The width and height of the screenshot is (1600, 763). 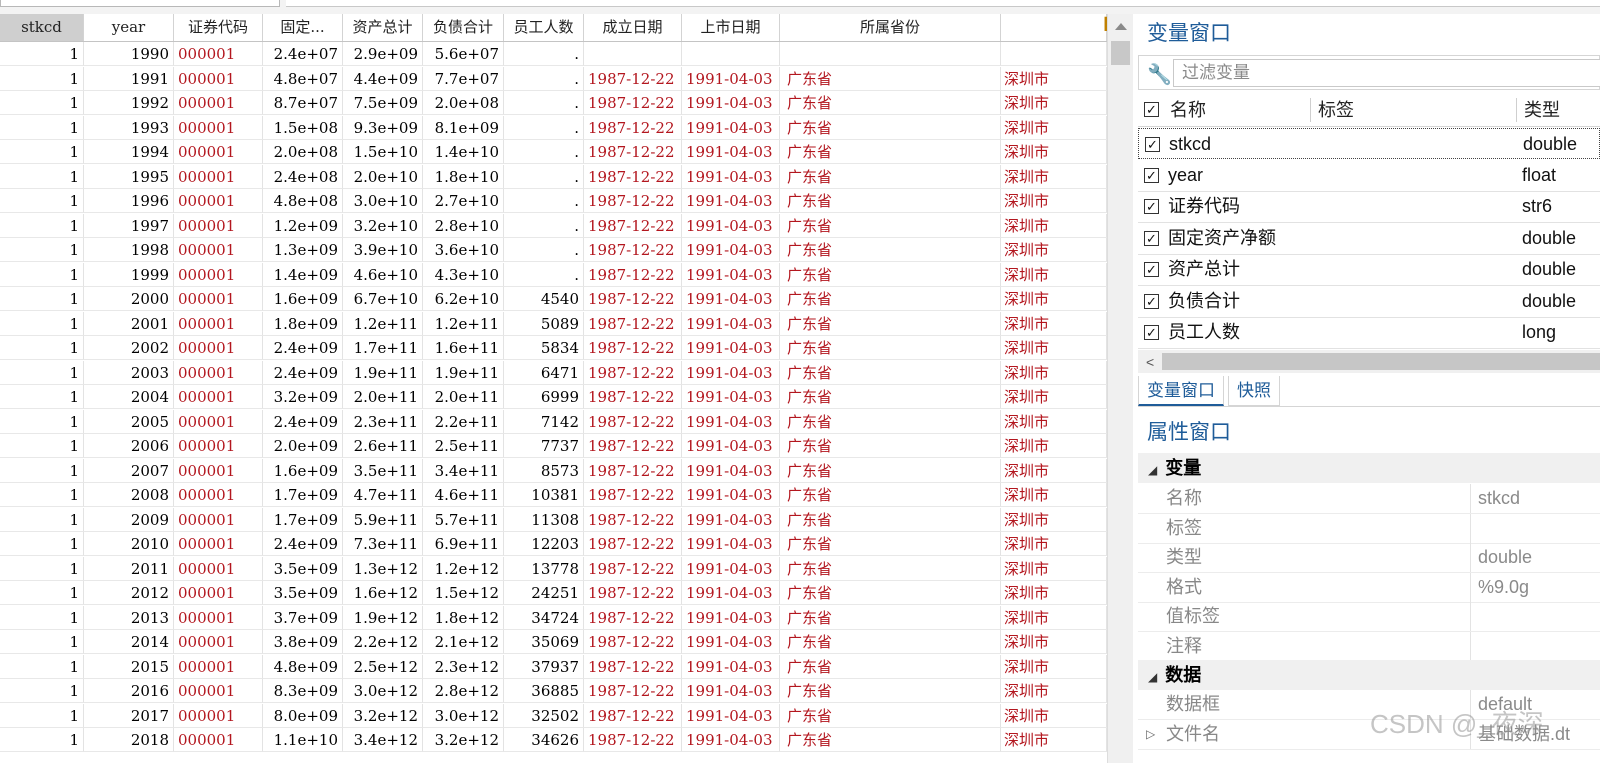 What do you see at coordinates (303, 274) in the screenshot?
I see `table-cell: 1.4e+09` at bounding box center [303, 274].